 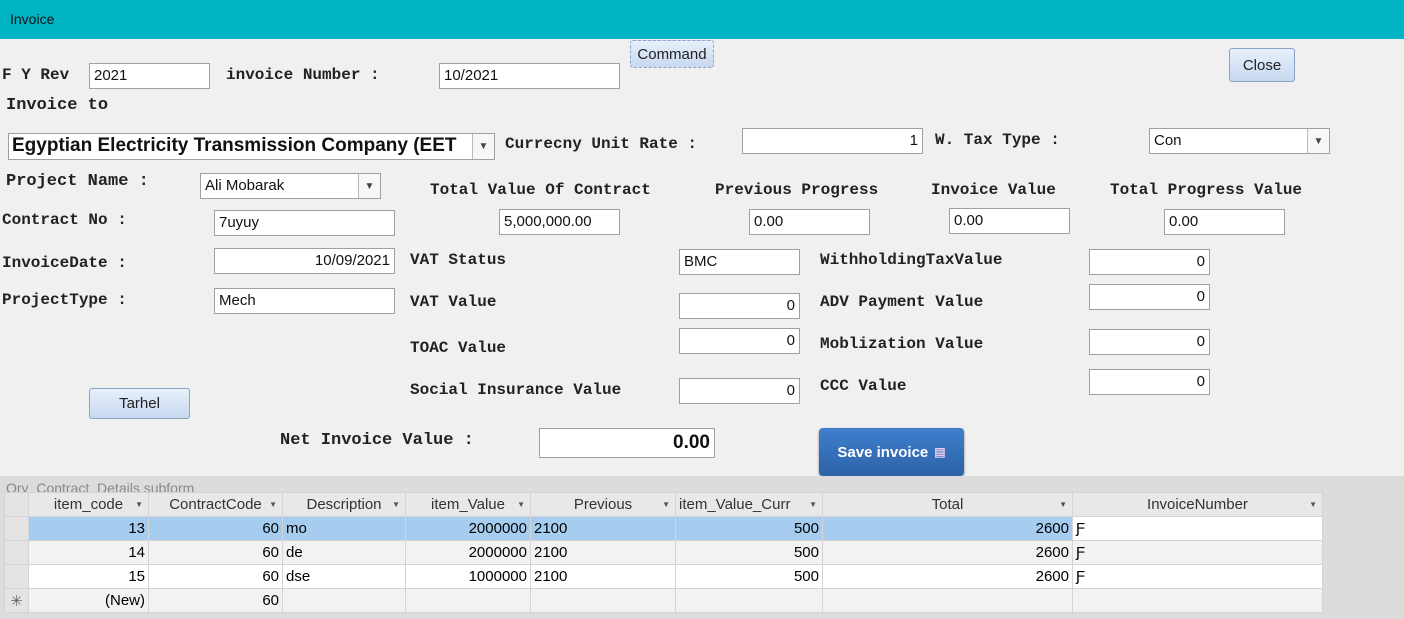 I want to click on currency-rate-field: 1, so click(x=832, y=141).